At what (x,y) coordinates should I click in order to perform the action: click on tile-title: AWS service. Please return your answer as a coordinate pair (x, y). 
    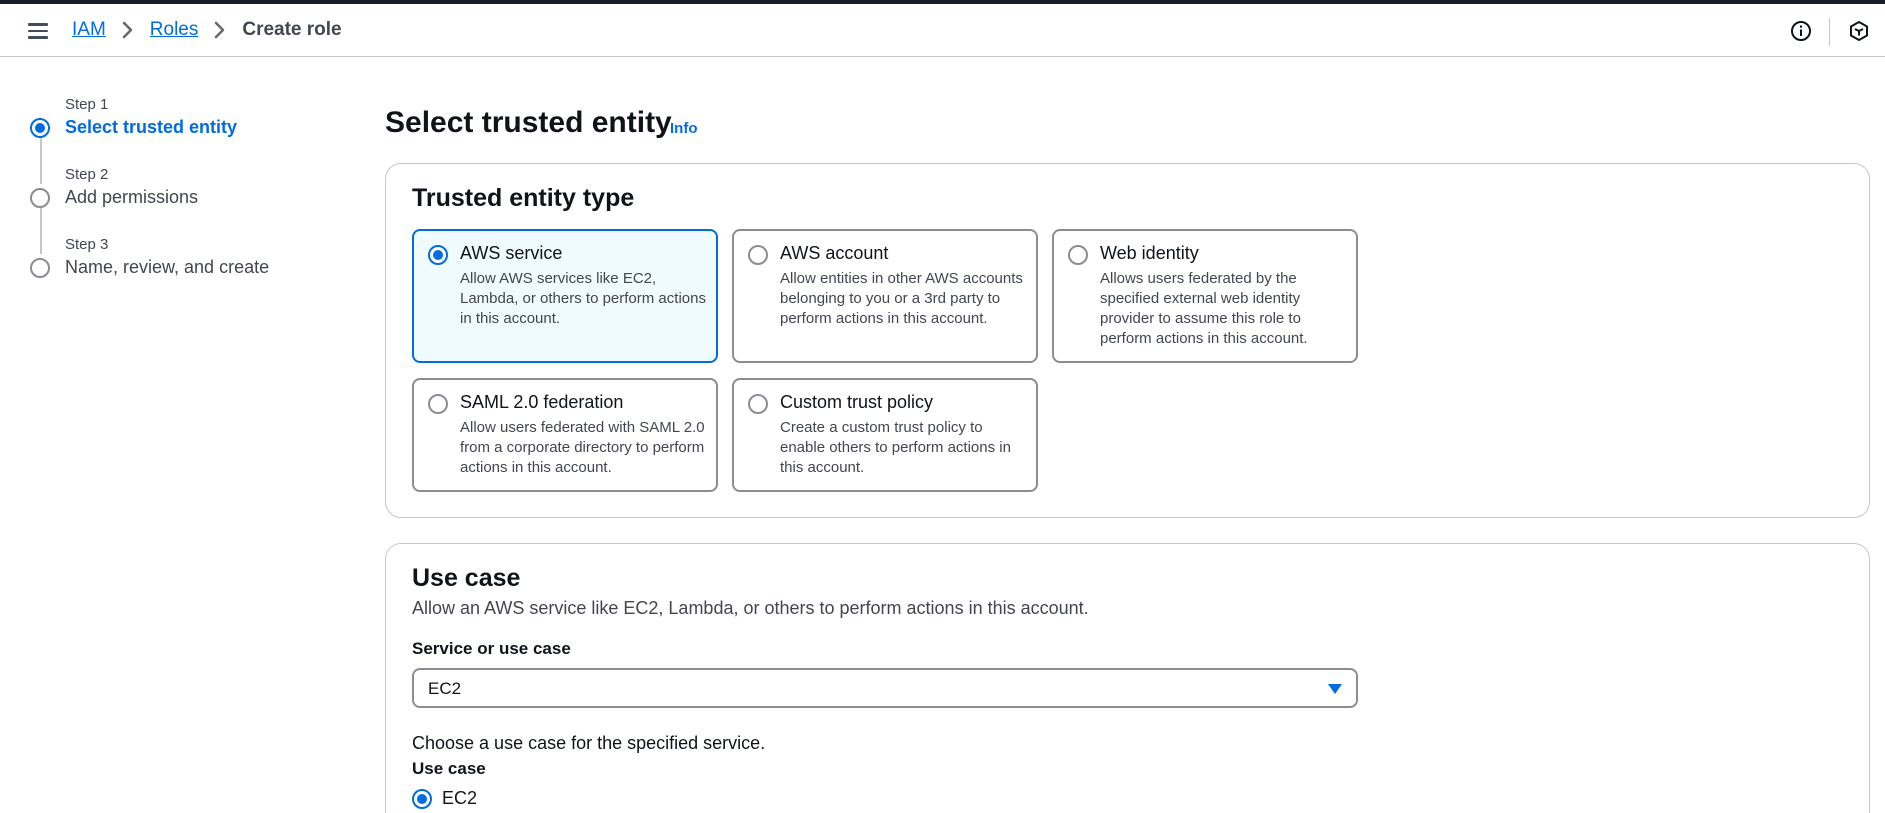
    Looking at the image, I should click on (511, 253).